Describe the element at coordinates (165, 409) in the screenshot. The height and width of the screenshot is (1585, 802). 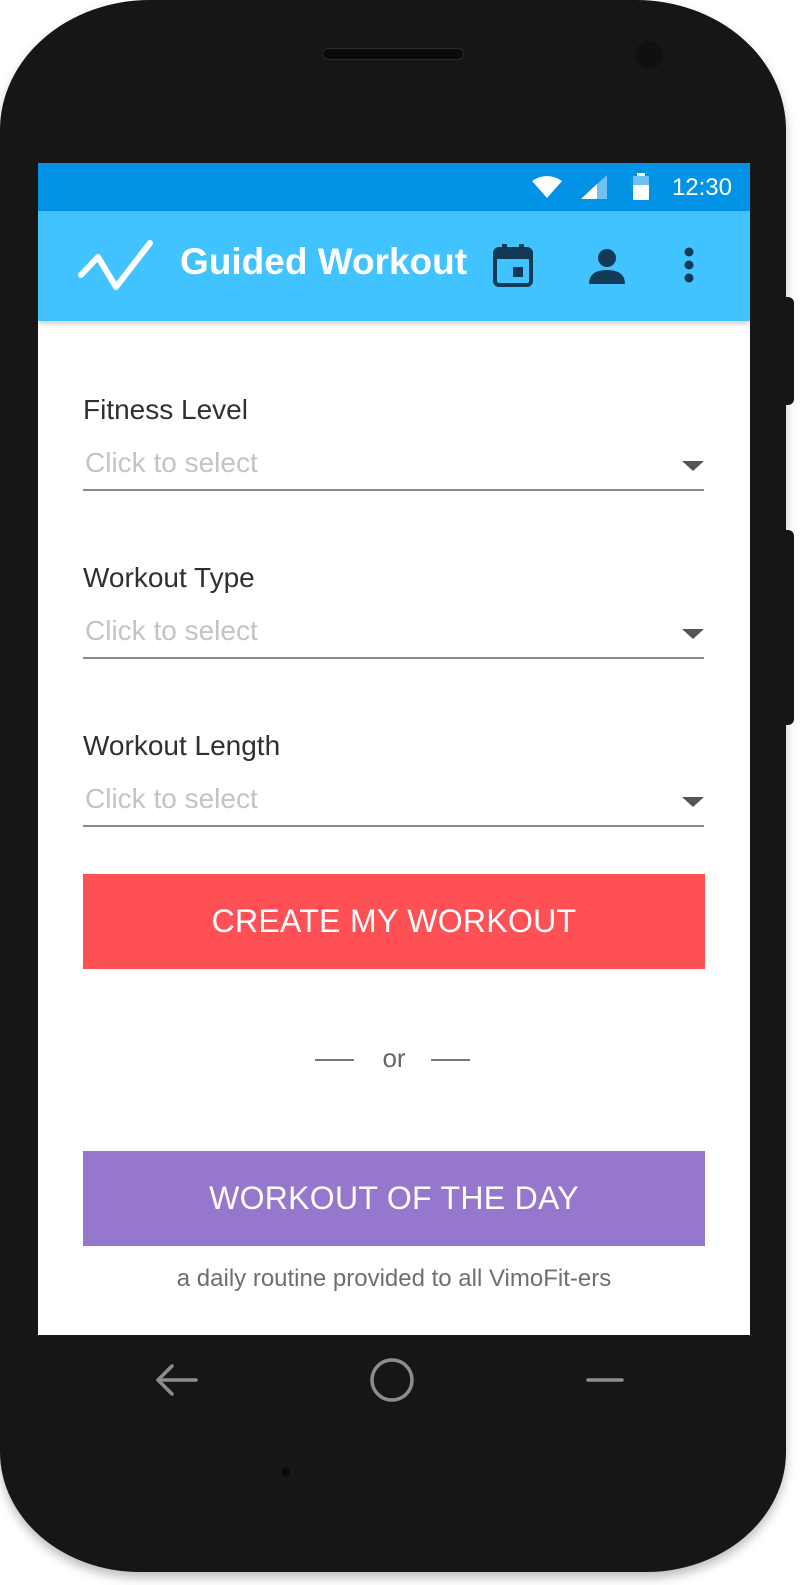
I see `fitness-level-label: Fitness Level` at that location.